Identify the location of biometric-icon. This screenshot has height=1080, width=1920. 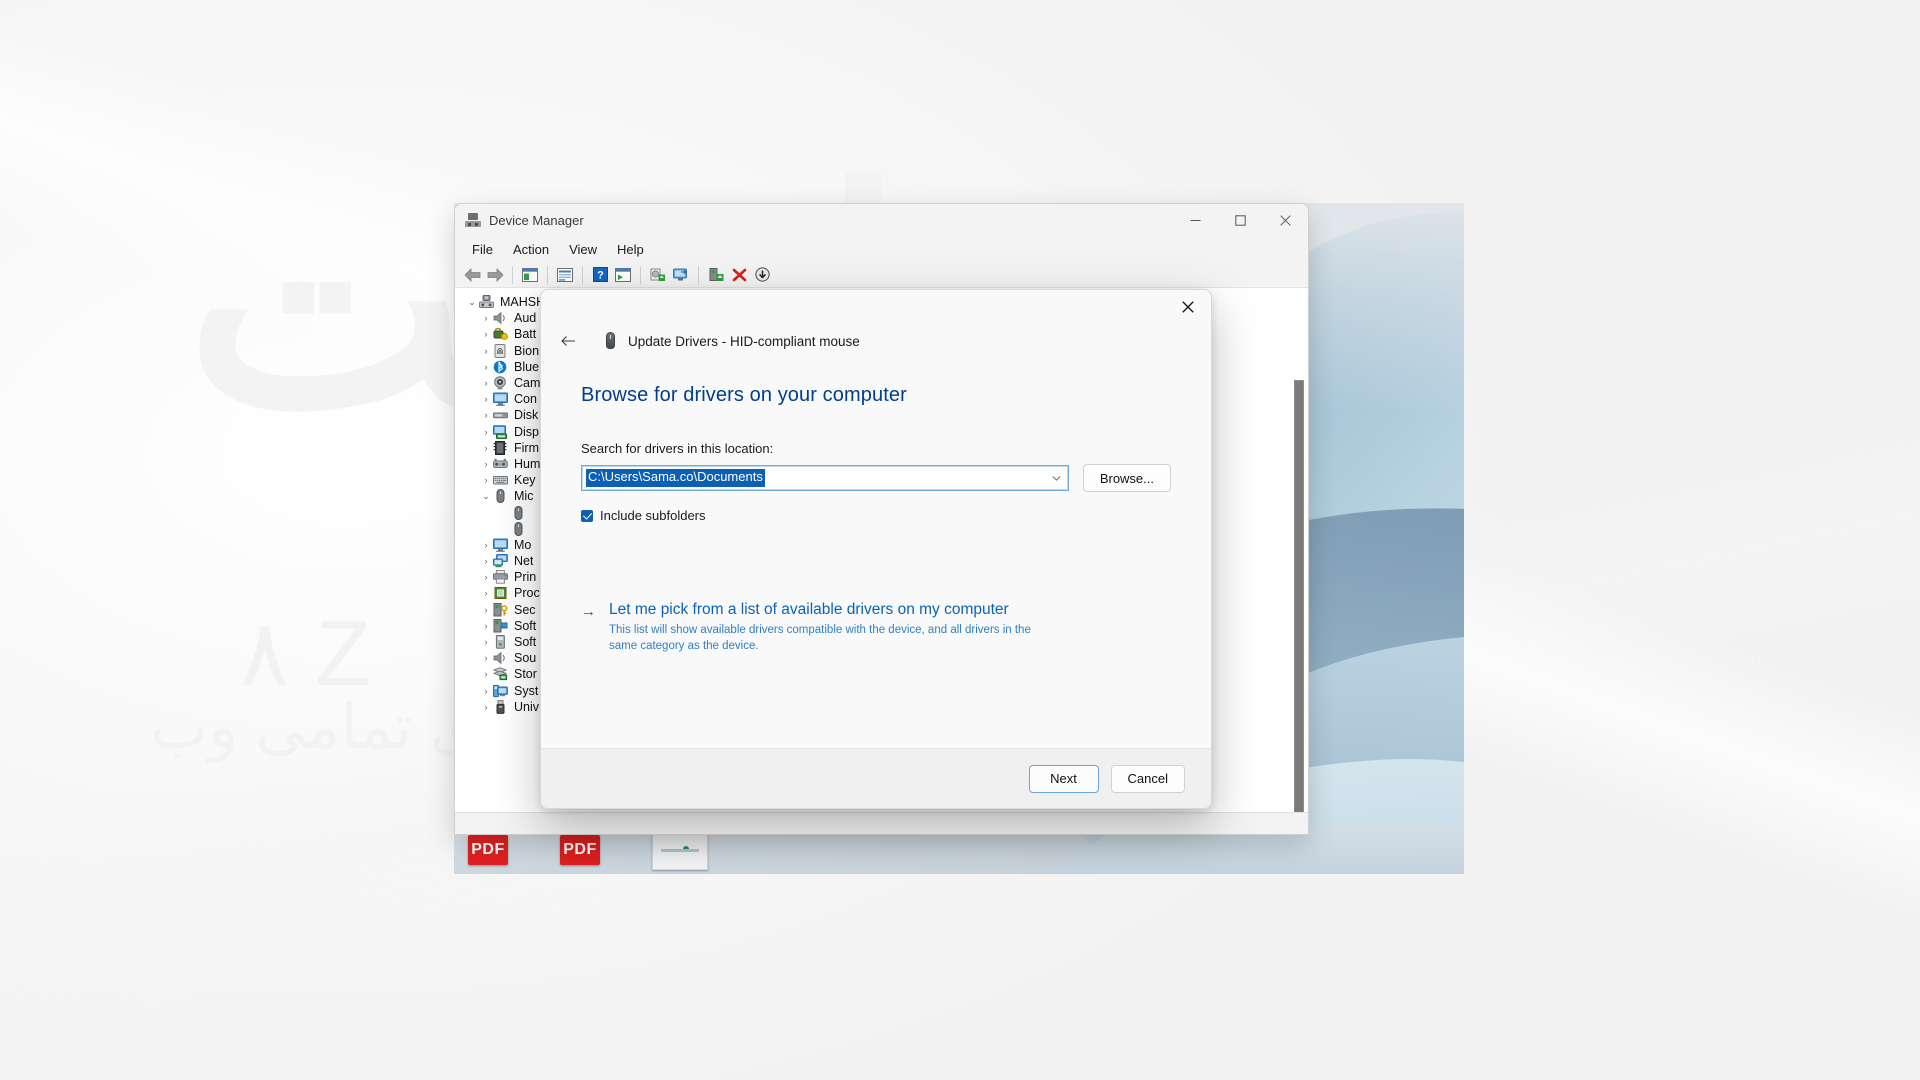
(501, 350).